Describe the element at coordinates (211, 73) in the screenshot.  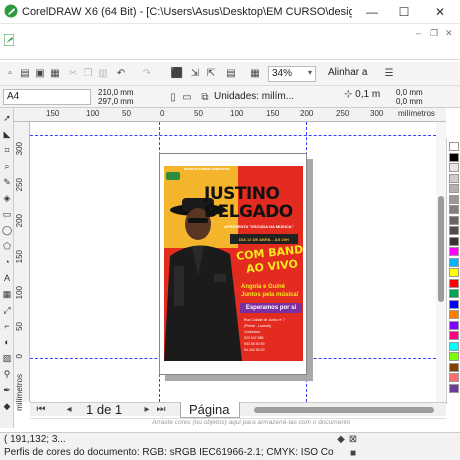
I see `export-icon: ⇱` at that location.